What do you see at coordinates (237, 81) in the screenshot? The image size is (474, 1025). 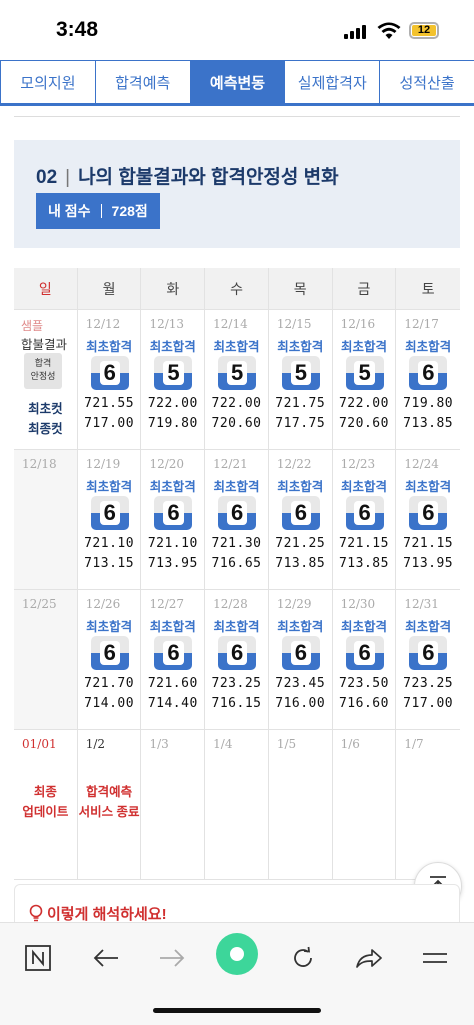 I see `tab-prediction-change: 예측변동` at bounding box center [237, 81].